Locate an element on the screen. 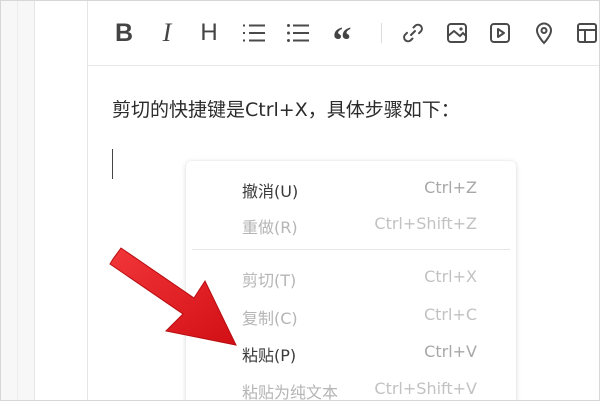  menu-item-shortcut: Ctrl+C is located at coordinates (450, 314).